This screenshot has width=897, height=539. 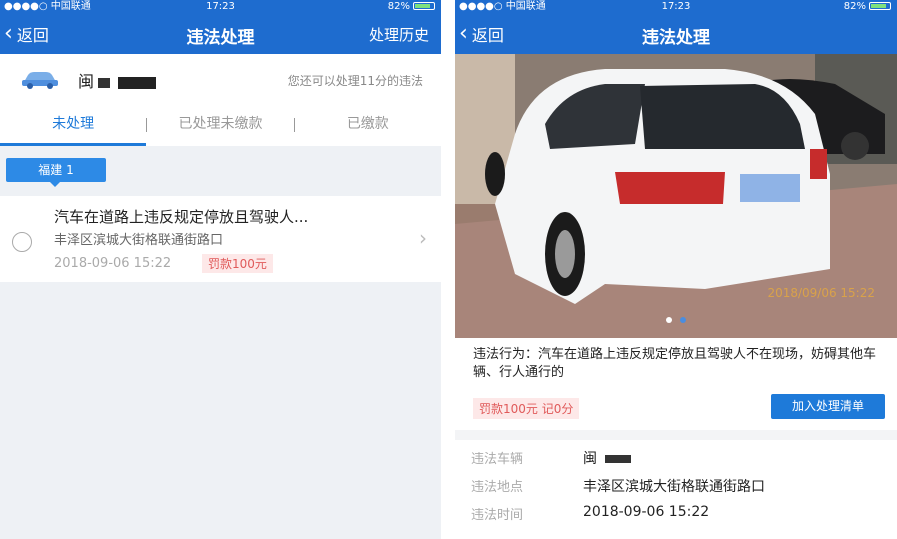 What do you see at coordinates (40, 80) in the screenshot?
I see `car-icon` at bounding box center [40, 80].